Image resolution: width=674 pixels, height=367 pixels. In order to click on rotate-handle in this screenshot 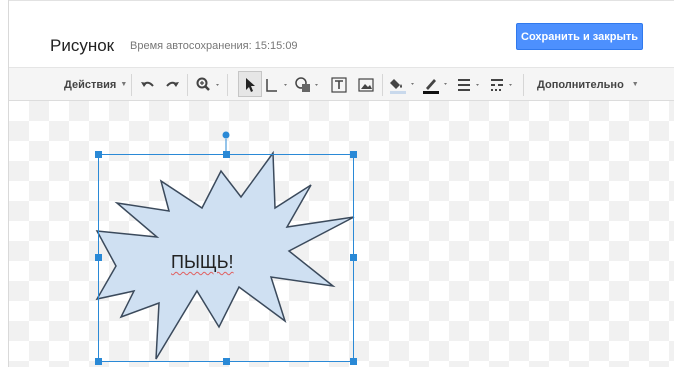, I will do `click(226, 135)`.